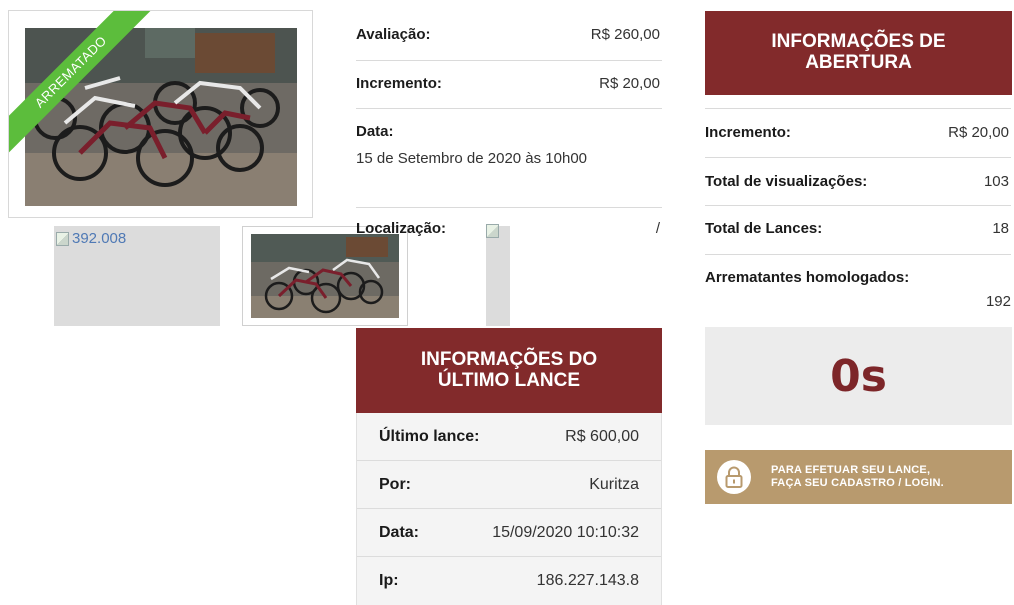 This screenshot has height=605, width=1014. I want to click on views-label: Total de visualizações:, so click(786, 181).